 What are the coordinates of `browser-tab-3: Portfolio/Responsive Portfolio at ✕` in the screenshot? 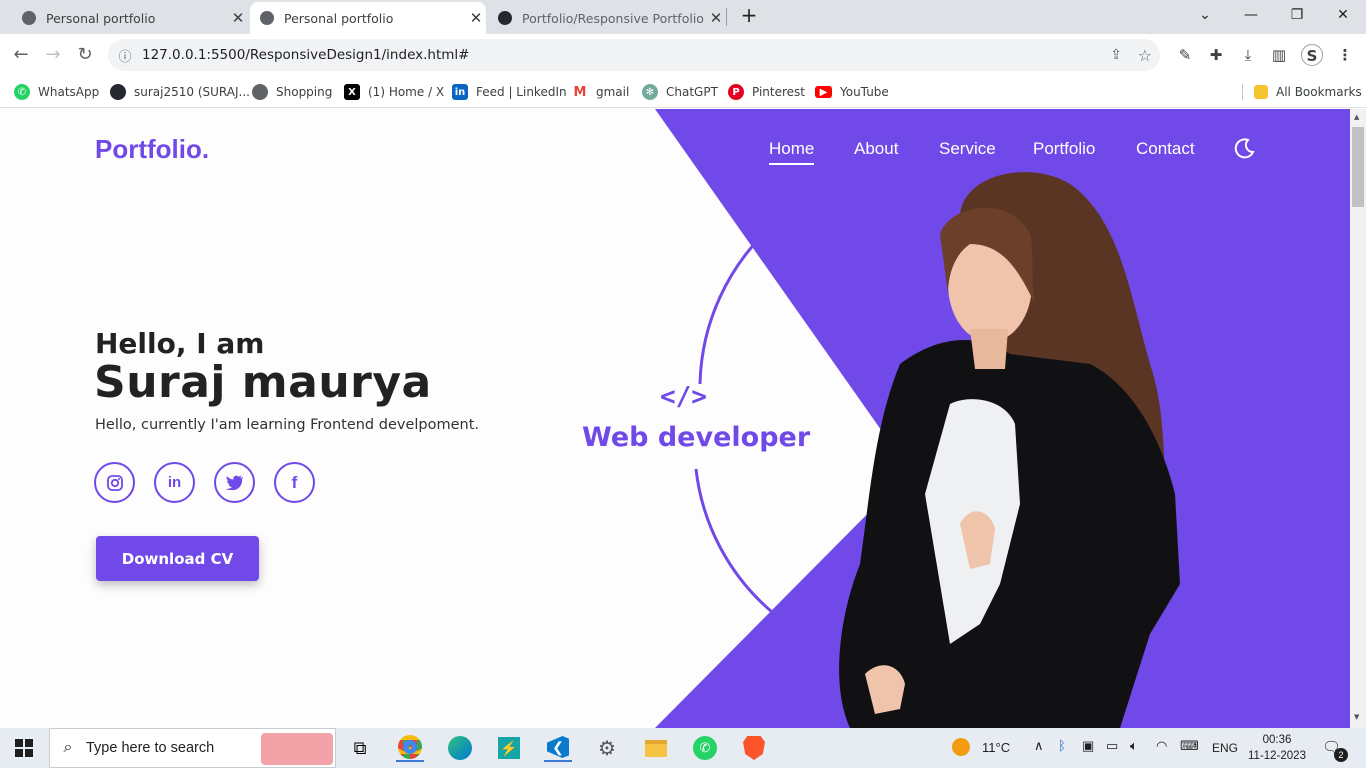 It's located at (608, 18).